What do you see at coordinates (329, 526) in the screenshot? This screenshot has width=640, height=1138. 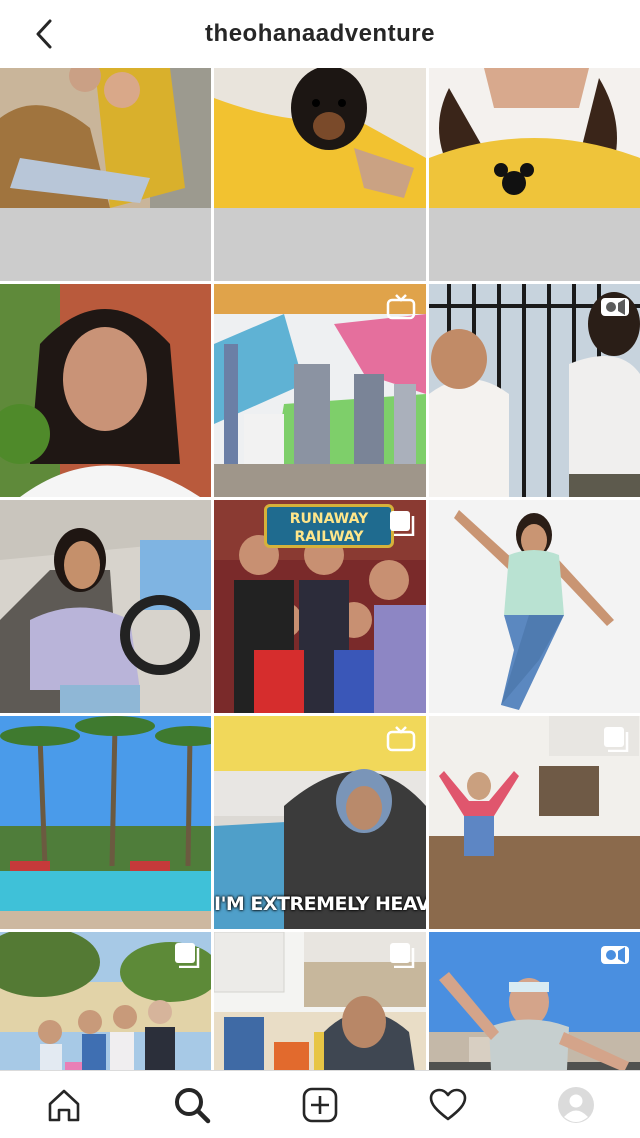 I see `arcade-sign: RUNAWAY RAILWAY` at bounding box center [329, 526].